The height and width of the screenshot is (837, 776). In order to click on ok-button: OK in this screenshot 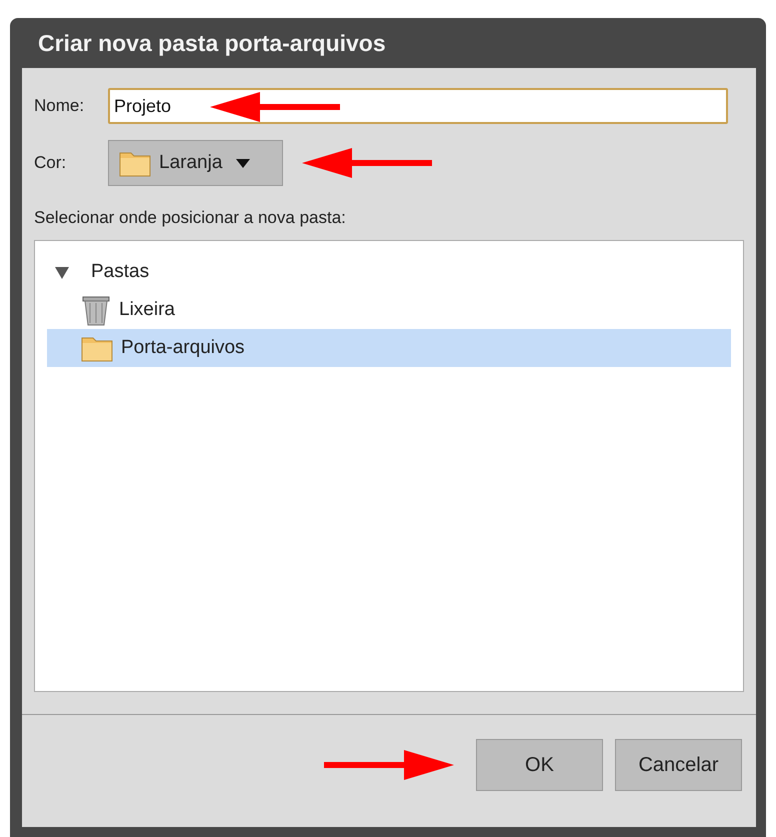, I will do `click(539, 765)`.